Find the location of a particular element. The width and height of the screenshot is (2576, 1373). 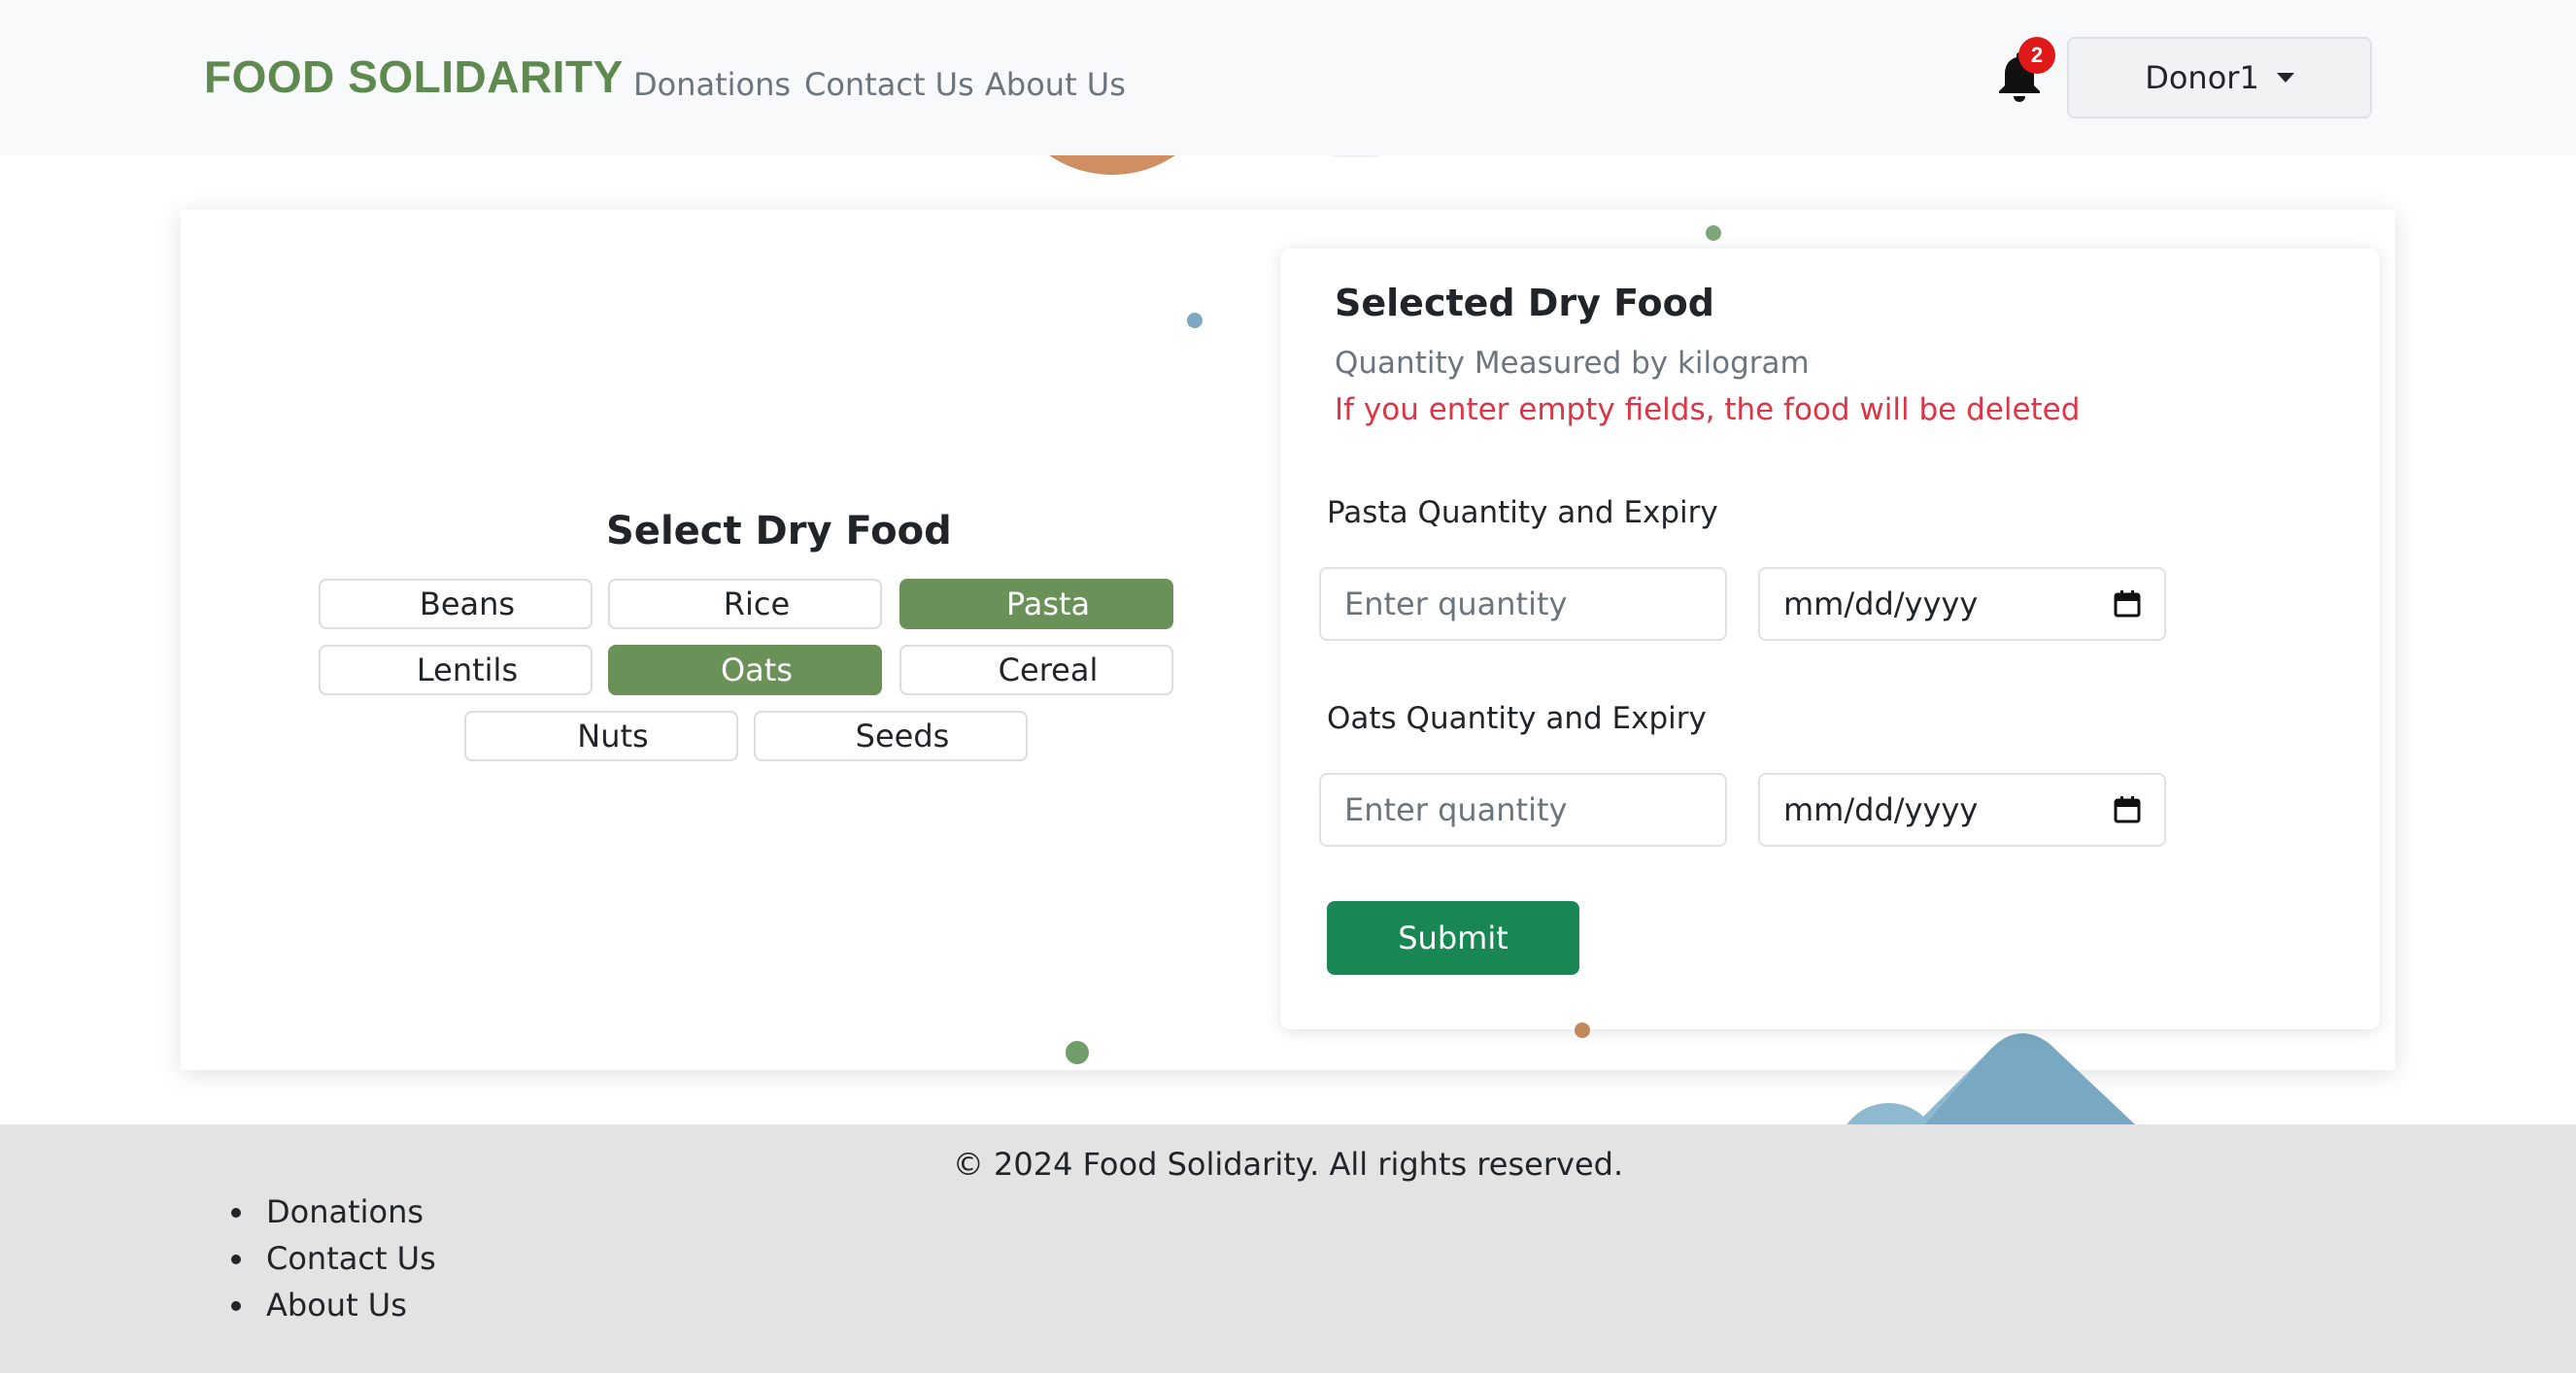

nav-link-donations: Donations is located at coordinates (712, 84).